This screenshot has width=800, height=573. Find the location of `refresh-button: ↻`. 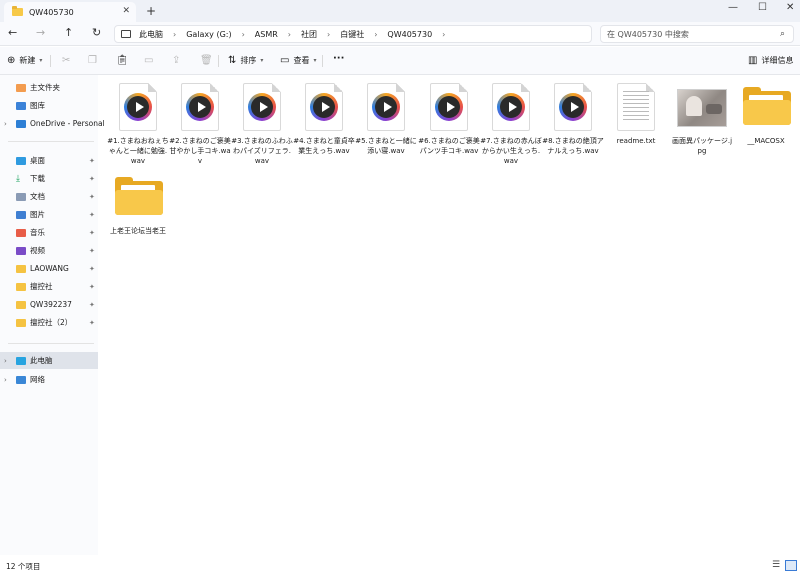

refresh-button: ↻ is located at coordinates (96, 32).